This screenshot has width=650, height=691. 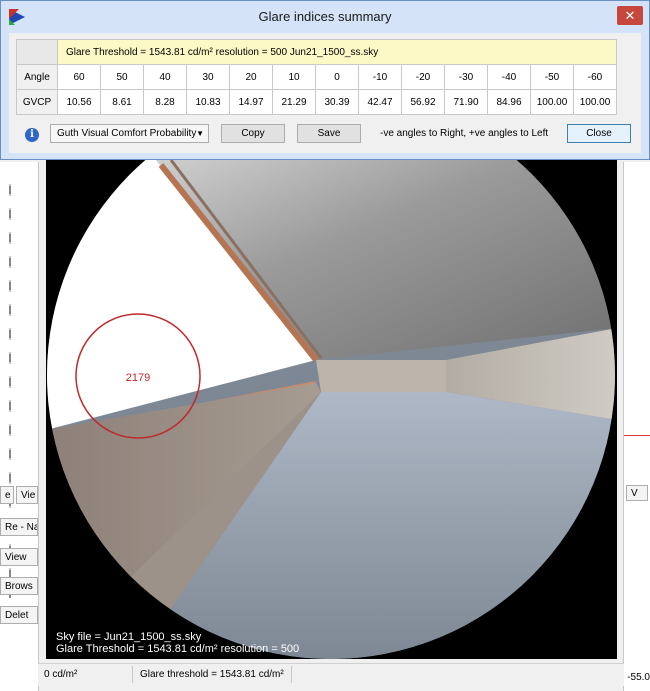 I want to click on copy-button: Copy, so click(x=253, y=133).